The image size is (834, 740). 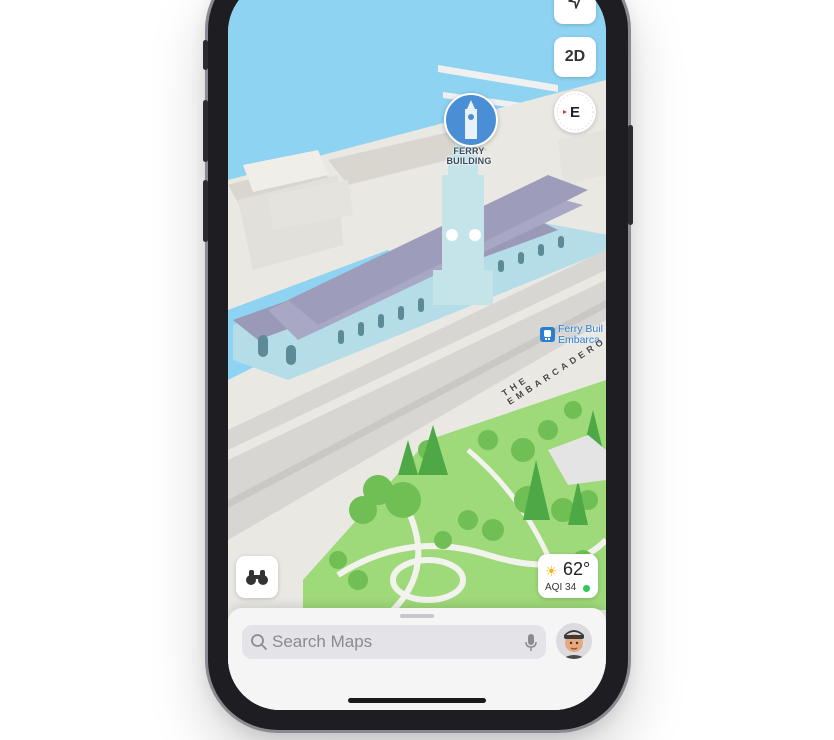 What do you see at coordinates (417, 700) in the screenshot?
I see `home-indicator` at bounding box center [417, 700].